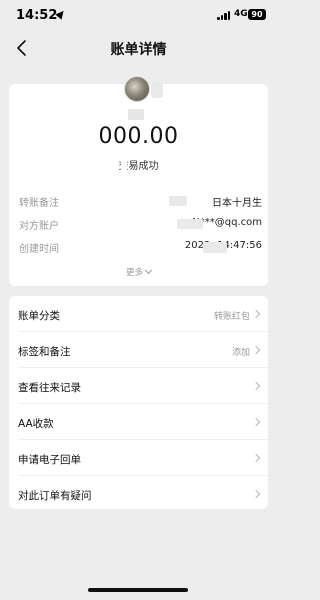  I want to click on signal-icon, so click(224, 15).